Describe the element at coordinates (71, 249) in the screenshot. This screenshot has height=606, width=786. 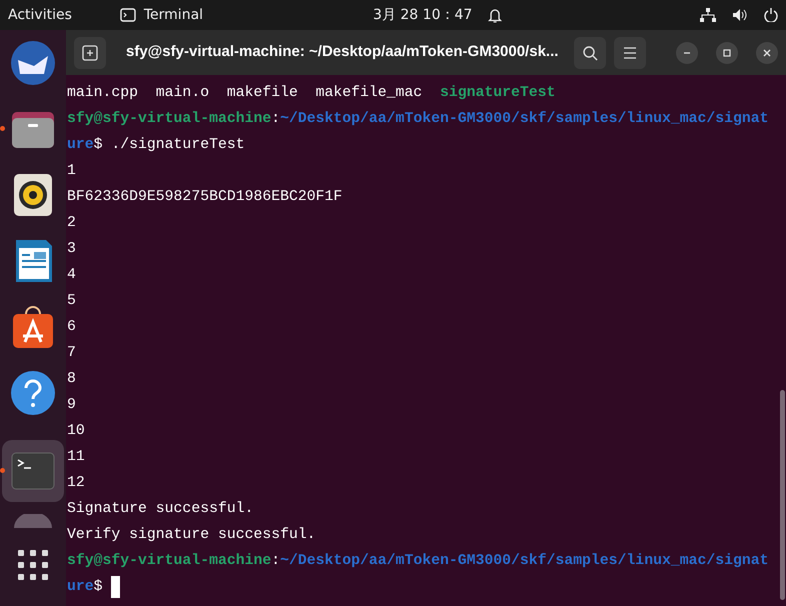
I see `terminal-line: 3` at that location.